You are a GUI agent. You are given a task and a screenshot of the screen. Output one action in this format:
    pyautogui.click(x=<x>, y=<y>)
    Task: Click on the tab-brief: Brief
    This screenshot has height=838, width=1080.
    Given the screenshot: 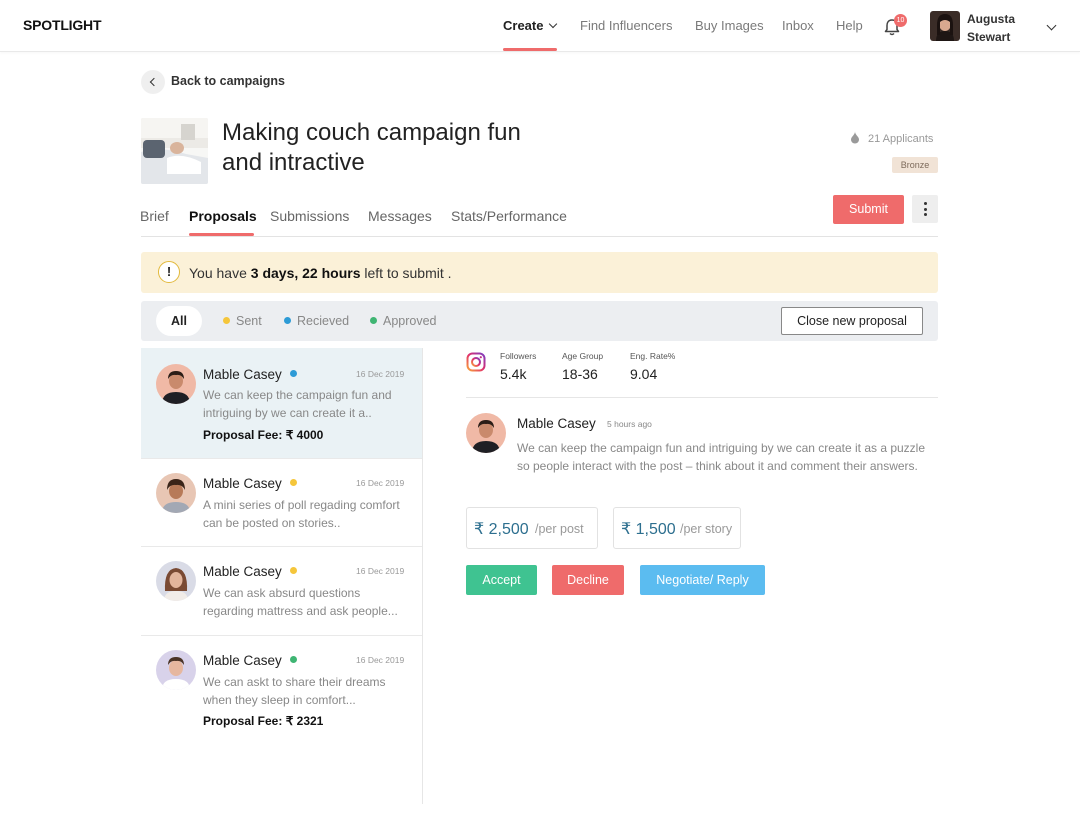 What is the action you would take?
    pyautogui.click(x=154, y=216)
    